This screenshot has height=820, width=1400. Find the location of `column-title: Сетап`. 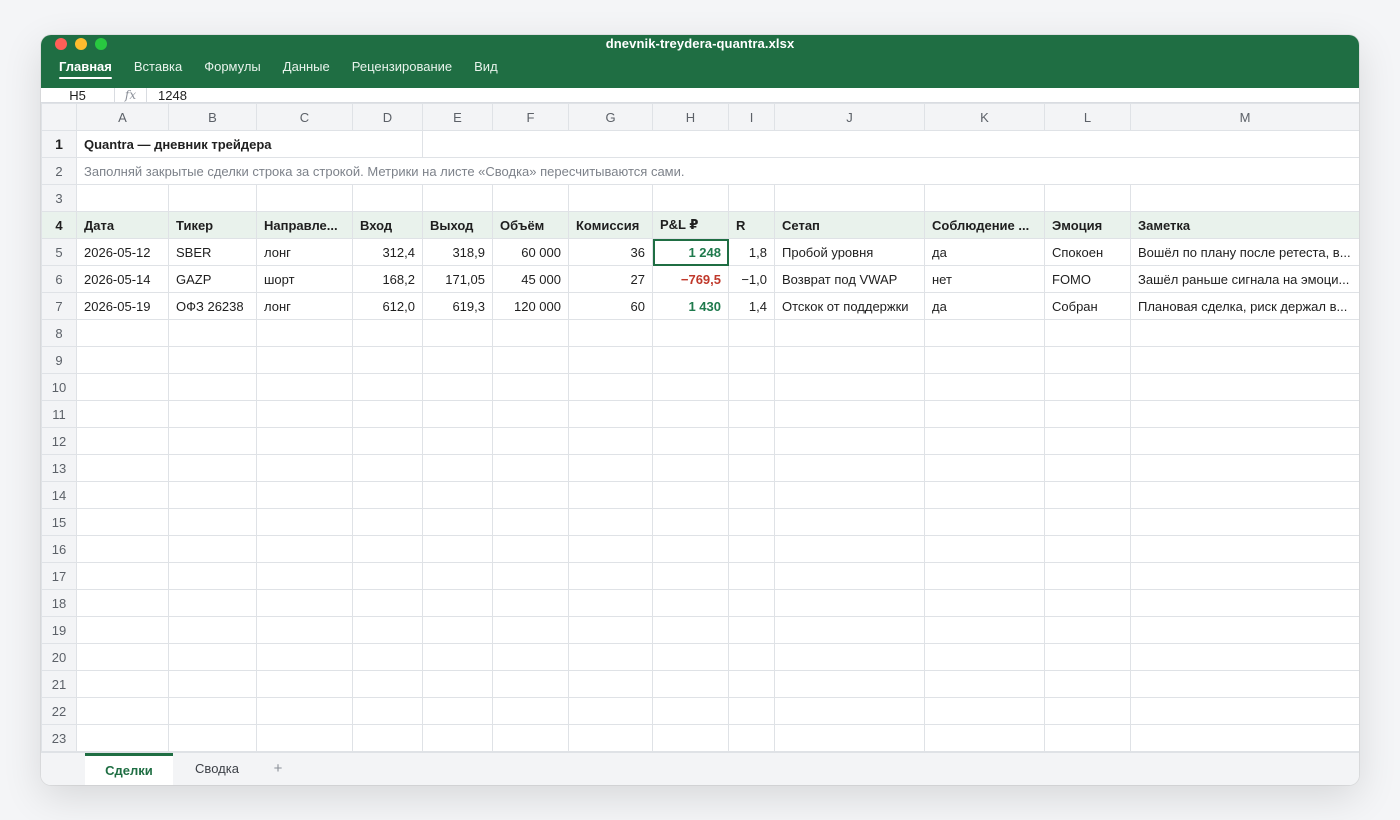

column-title: Сетап is located at coordinates (849, 225).